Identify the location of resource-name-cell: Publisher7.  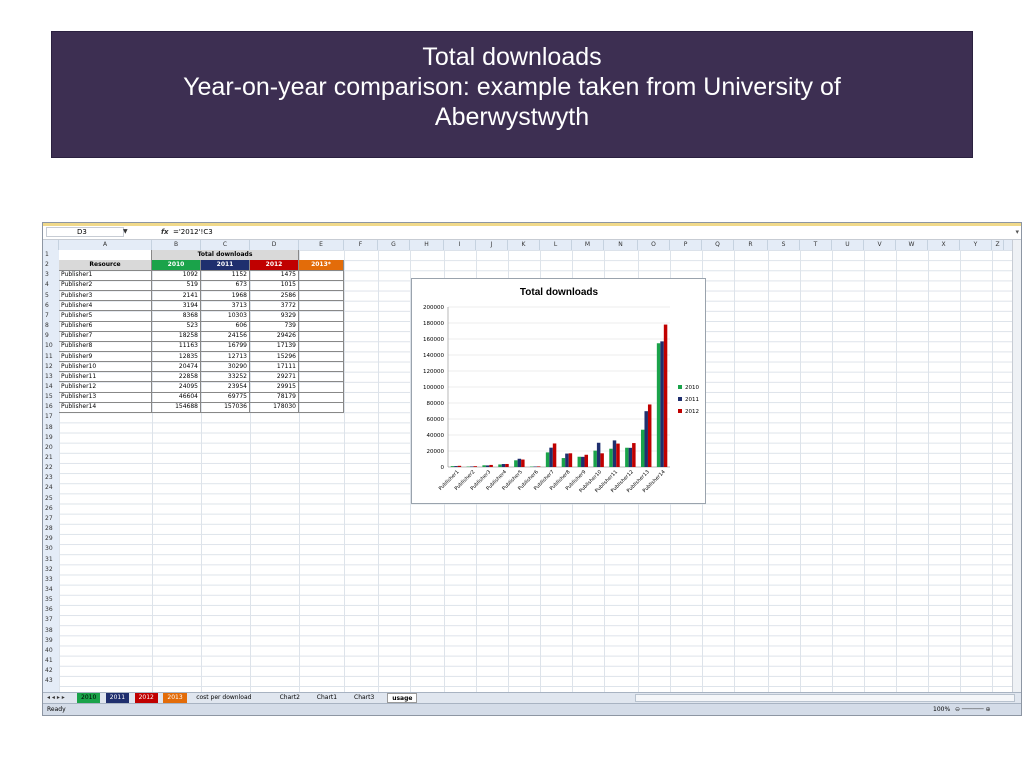
(105, 336).